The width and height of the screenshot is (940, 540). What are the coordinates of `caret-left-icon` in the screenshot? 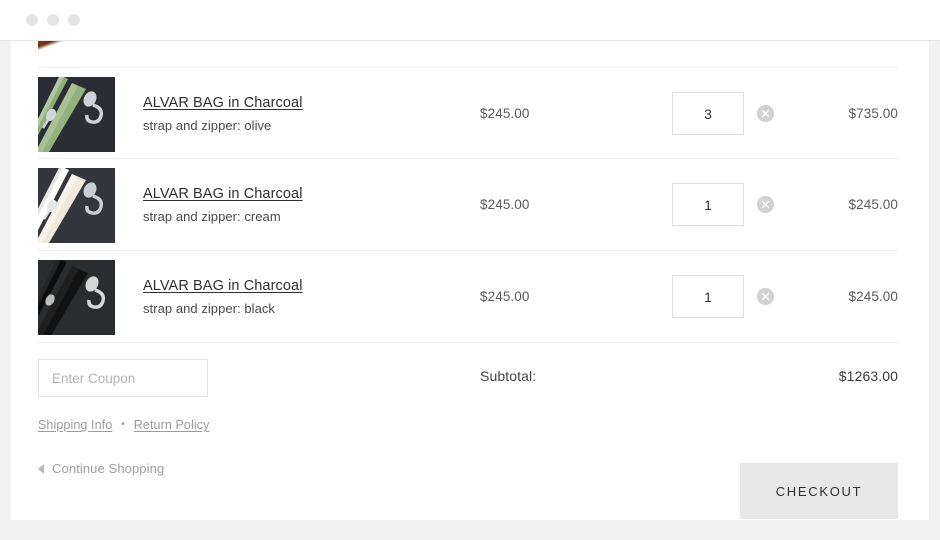 It's located at (41, 468).